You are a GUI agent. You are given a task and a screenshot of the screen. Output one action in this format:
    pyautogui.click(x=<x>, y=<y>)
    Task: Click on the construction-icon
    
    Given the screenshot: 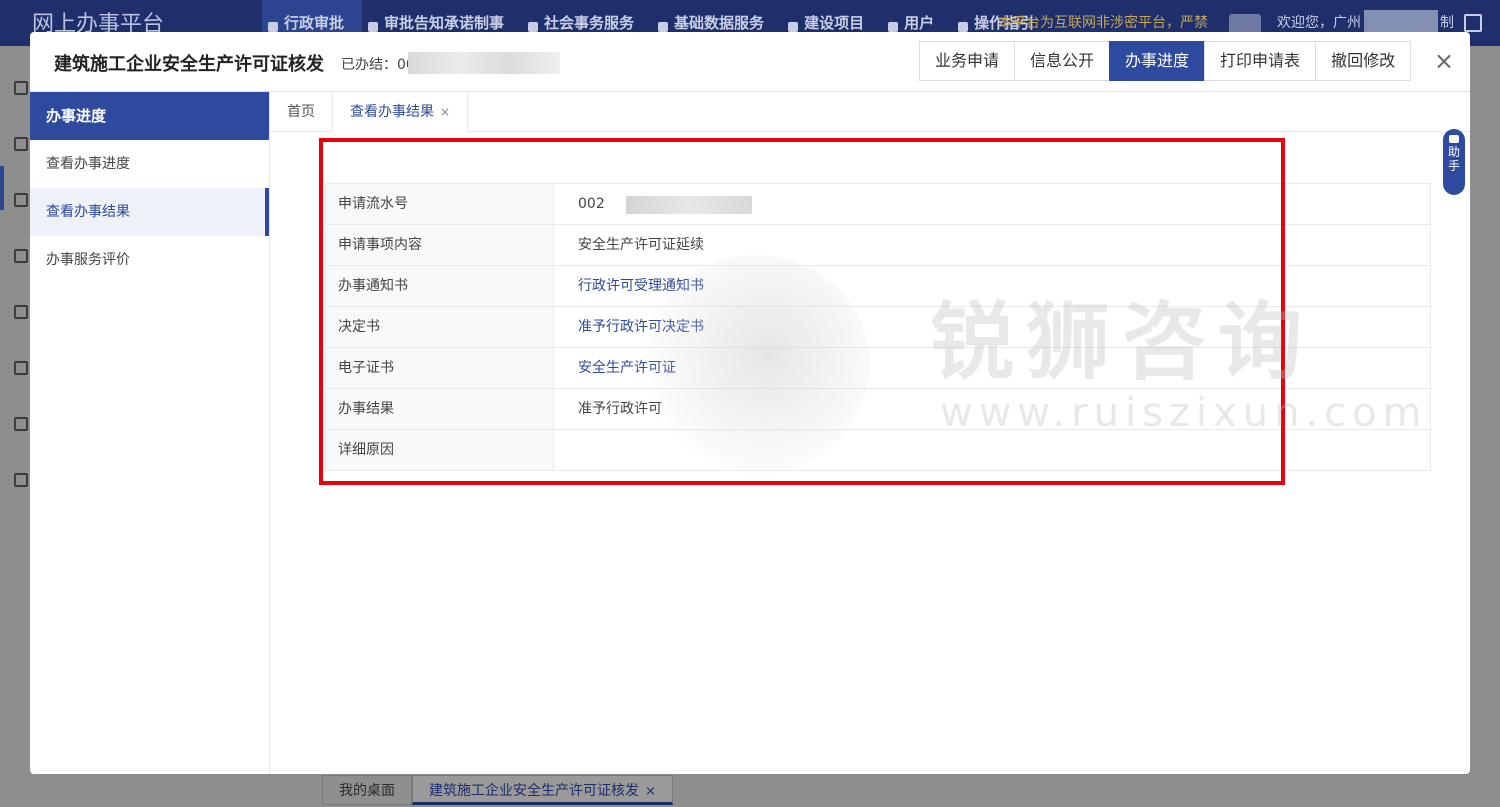 What is the action you would take?
    pyautogui.click(x=793, y=27)
    